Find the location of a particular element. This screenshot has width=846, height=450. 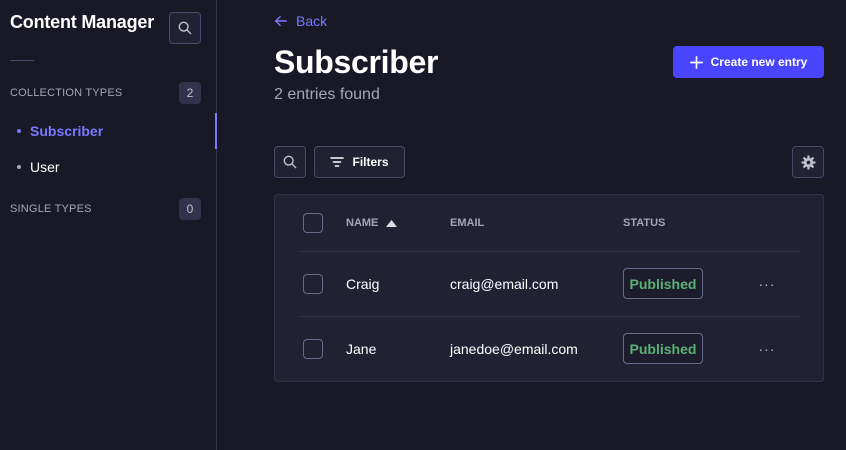

sidebar-item-label: Subscriber is located at coordinates (67, 131).